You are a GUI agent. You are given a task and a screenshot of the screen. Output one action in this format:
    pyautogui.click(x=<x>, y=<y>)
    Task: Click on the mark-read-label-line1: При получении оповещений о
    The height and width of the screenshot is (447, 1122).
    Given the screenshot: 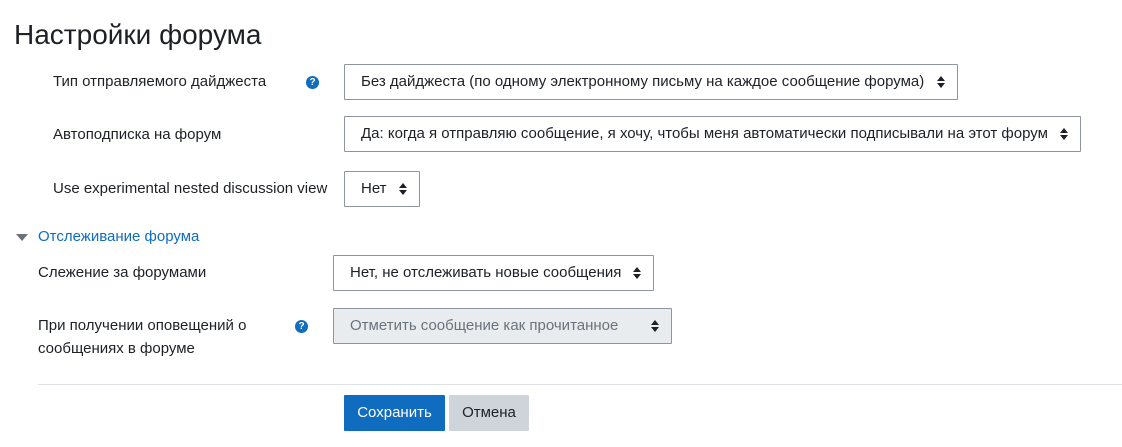 What is the action you would take?
    pyautogui.click(x=142, y=325)
    